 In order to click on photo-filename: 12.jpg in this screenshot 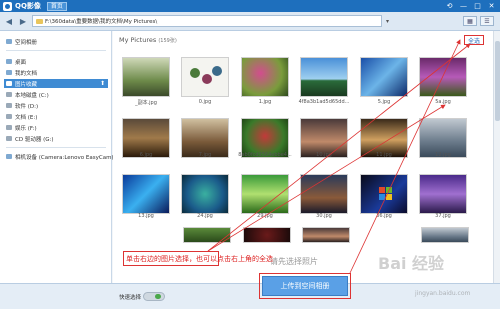, I will do `click(443, 155)`.